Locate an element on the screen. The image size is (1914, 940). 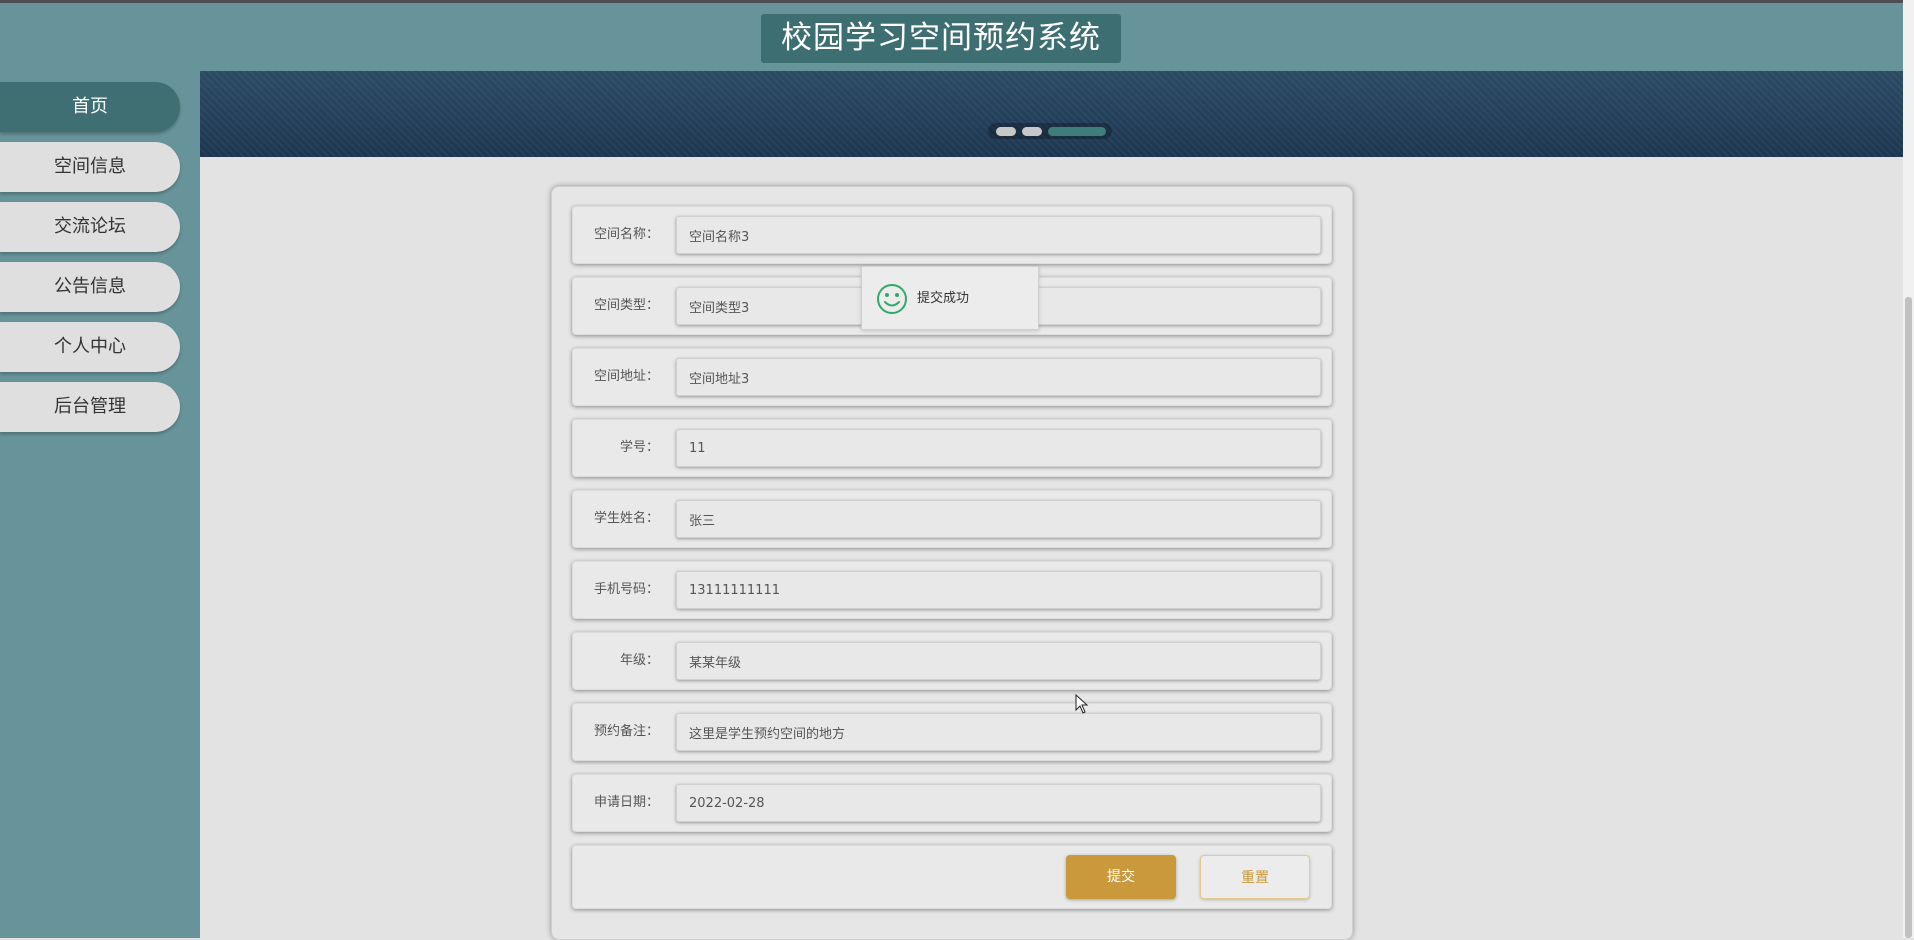
grade-input is located at coordinates (998, 661).